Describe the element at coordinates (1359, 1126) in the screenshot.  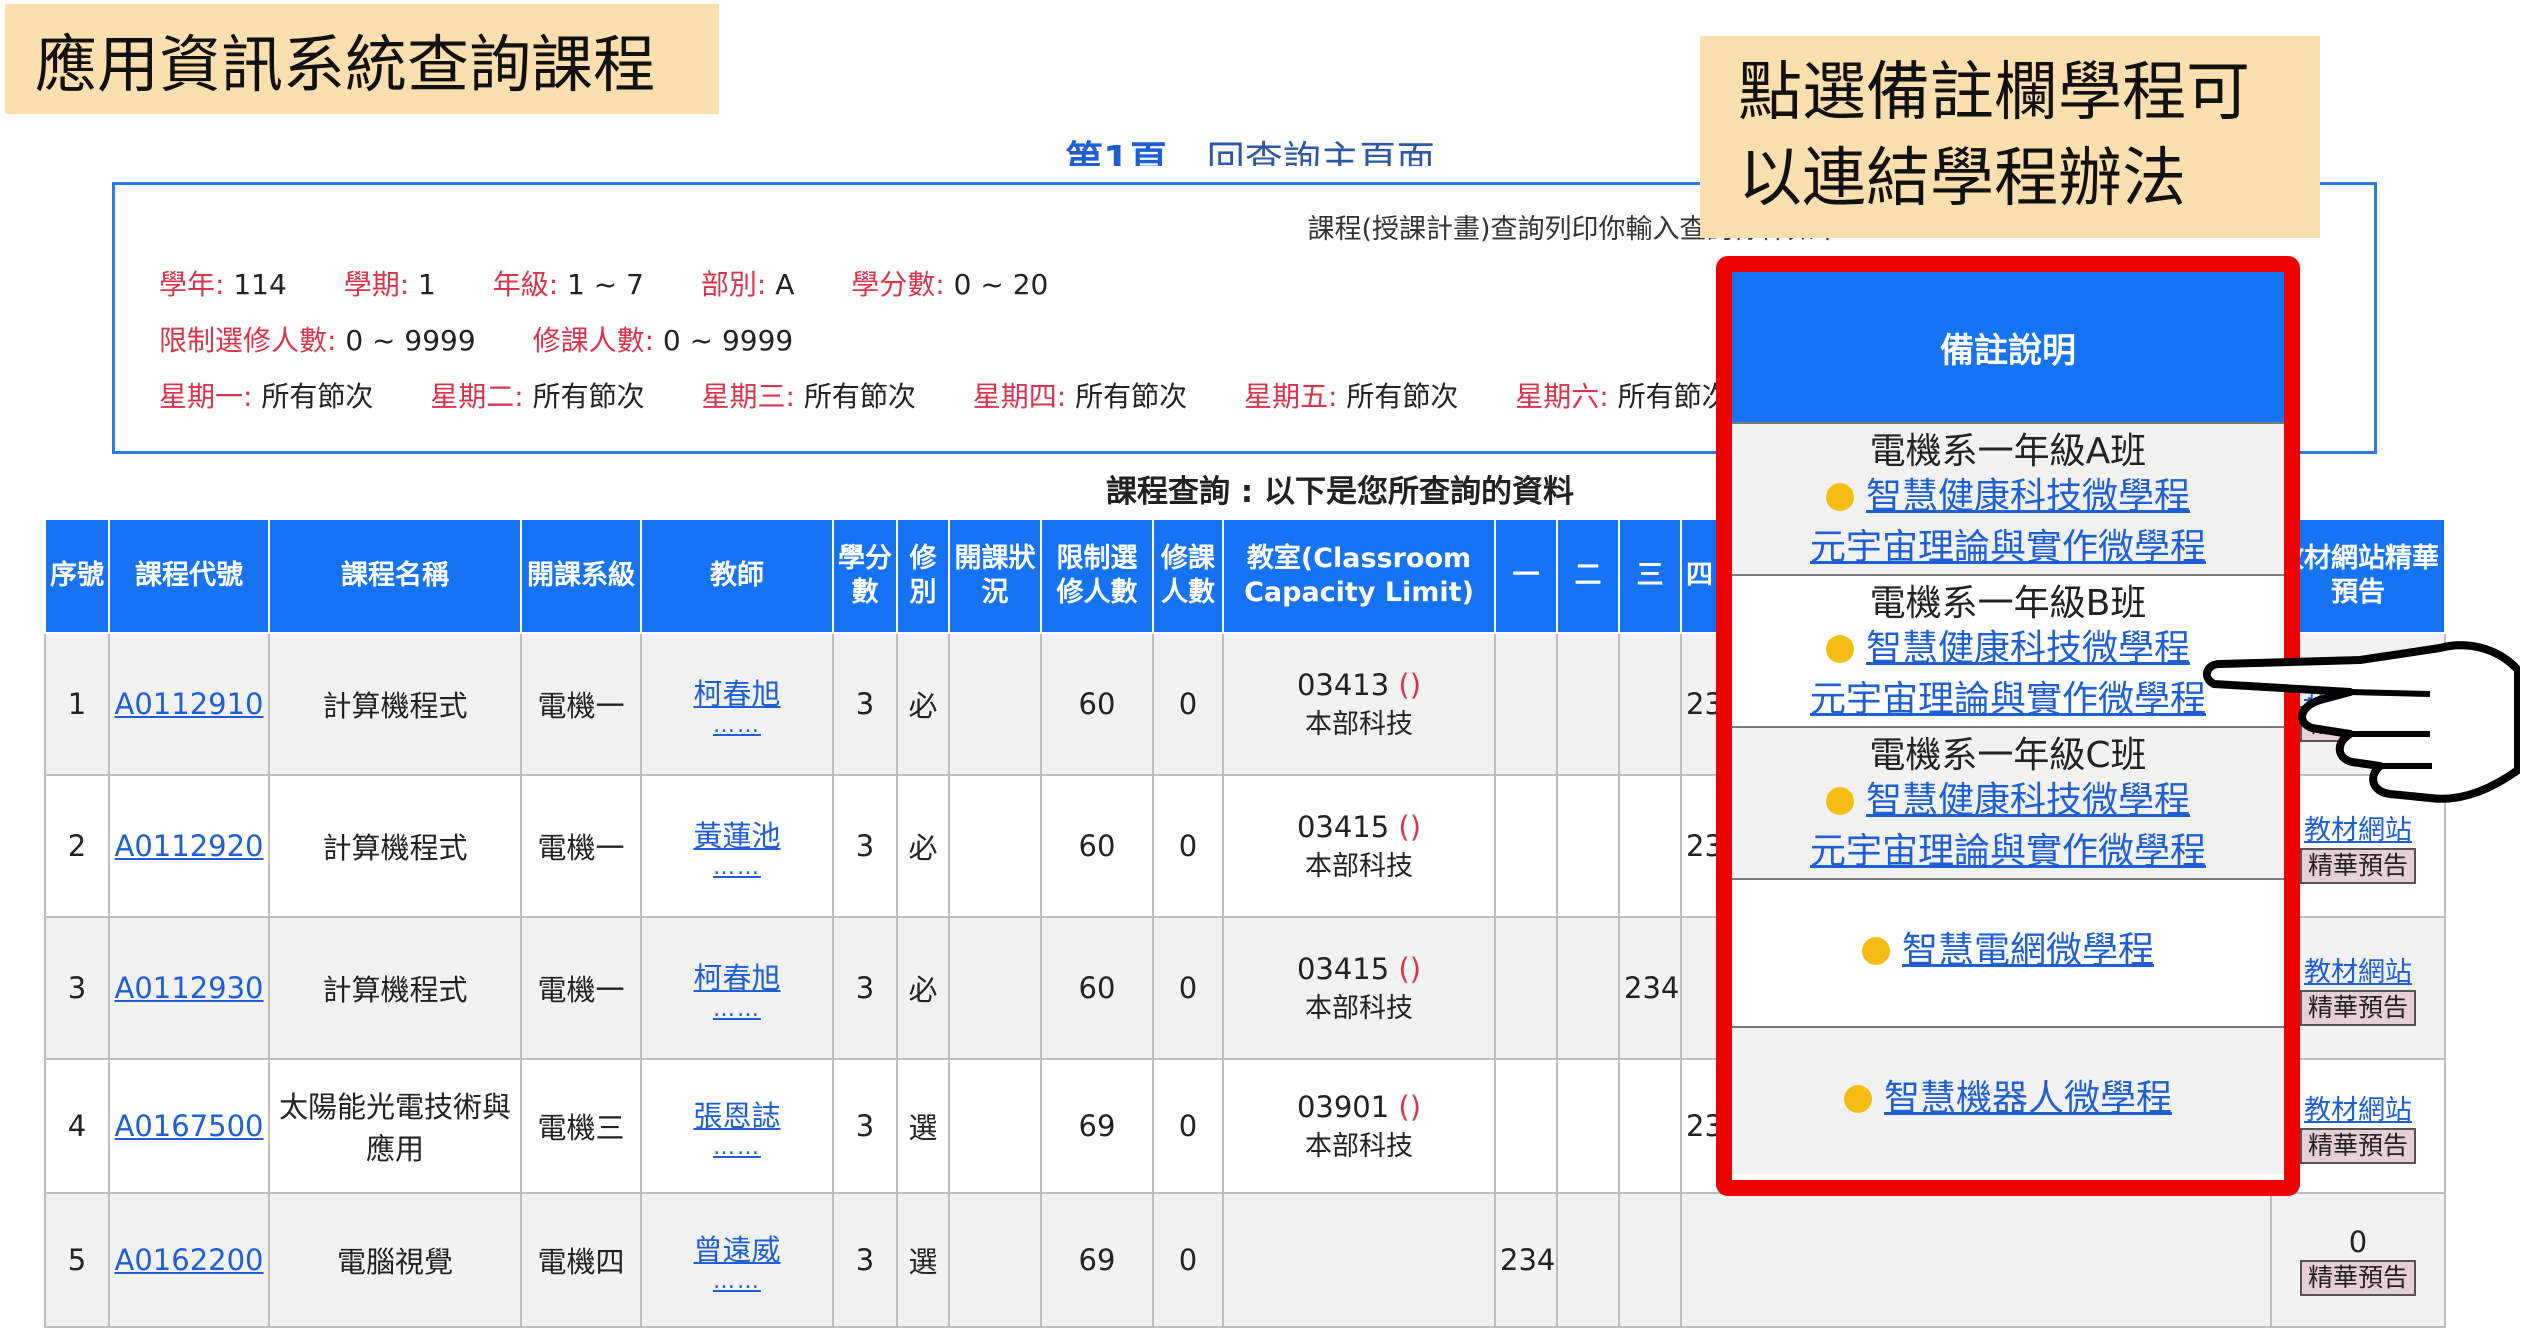
I see `room-cell: 03901 () 本部科技` at that location.